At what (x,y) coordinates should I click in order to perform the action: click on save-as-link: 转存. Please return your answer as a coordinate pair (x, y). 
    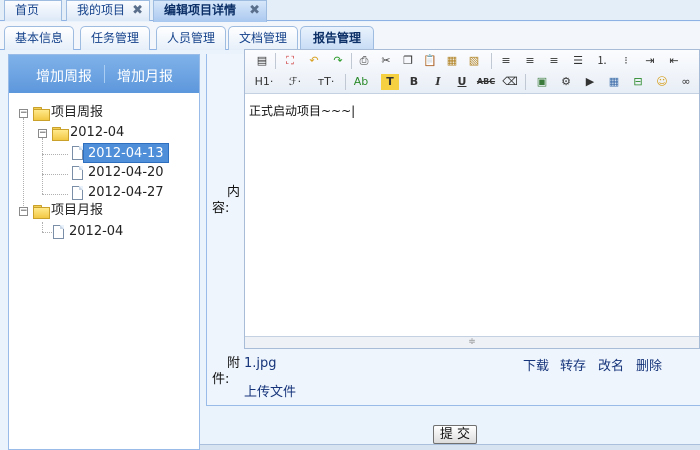
    Looking at the image, I should click on (573, 364).